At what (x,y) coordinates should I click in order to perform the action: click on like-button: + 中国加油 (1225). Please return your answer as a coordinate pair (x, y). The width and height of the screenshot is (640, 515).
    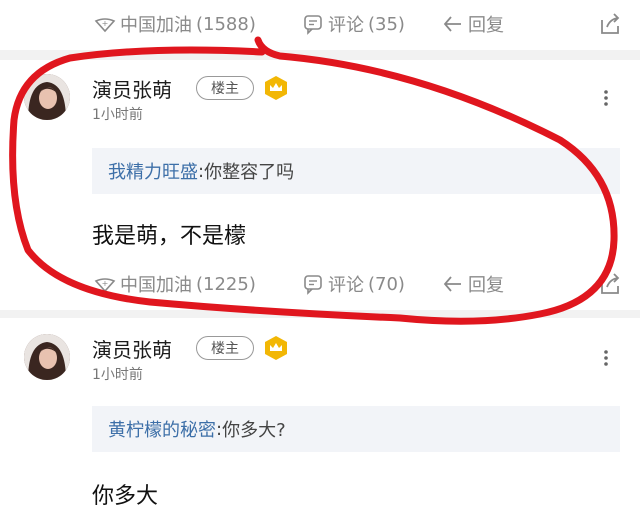
    Looking at the image, I should click on (175, 284).